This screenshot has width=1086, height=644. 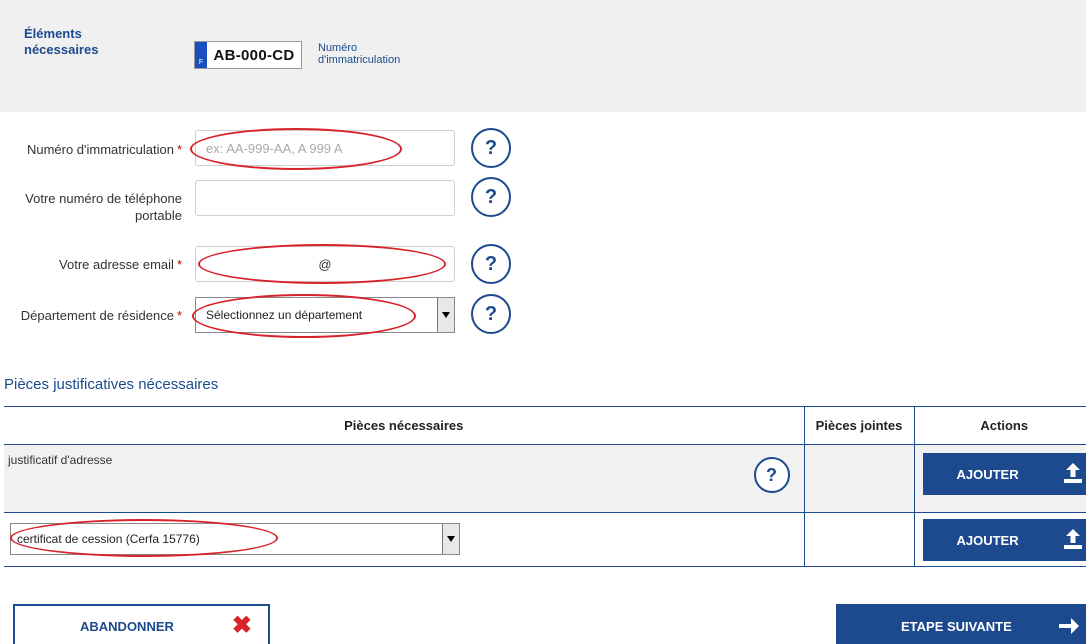 I want to click on departement-label: Département de résidence *, so click(x=101, y=315).